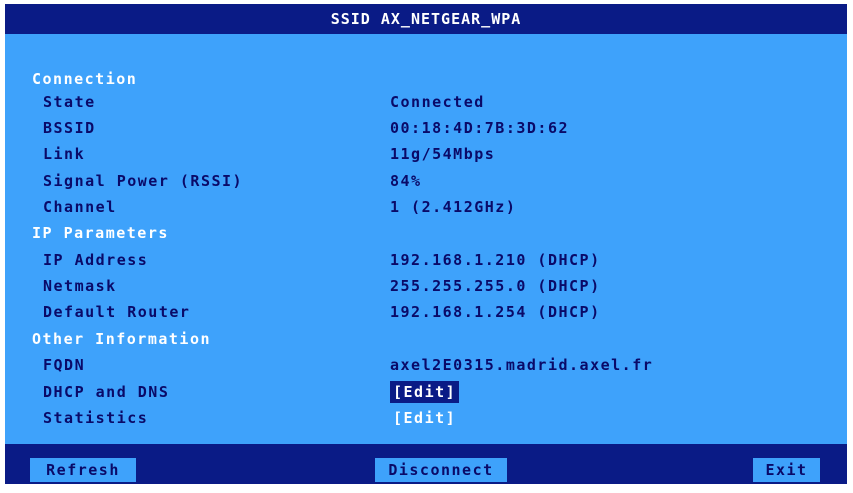 This screenshot has height=493, width=853. I want to click on ip-address-value: 192.168.1.210 (DHCP), so click(495, 260).